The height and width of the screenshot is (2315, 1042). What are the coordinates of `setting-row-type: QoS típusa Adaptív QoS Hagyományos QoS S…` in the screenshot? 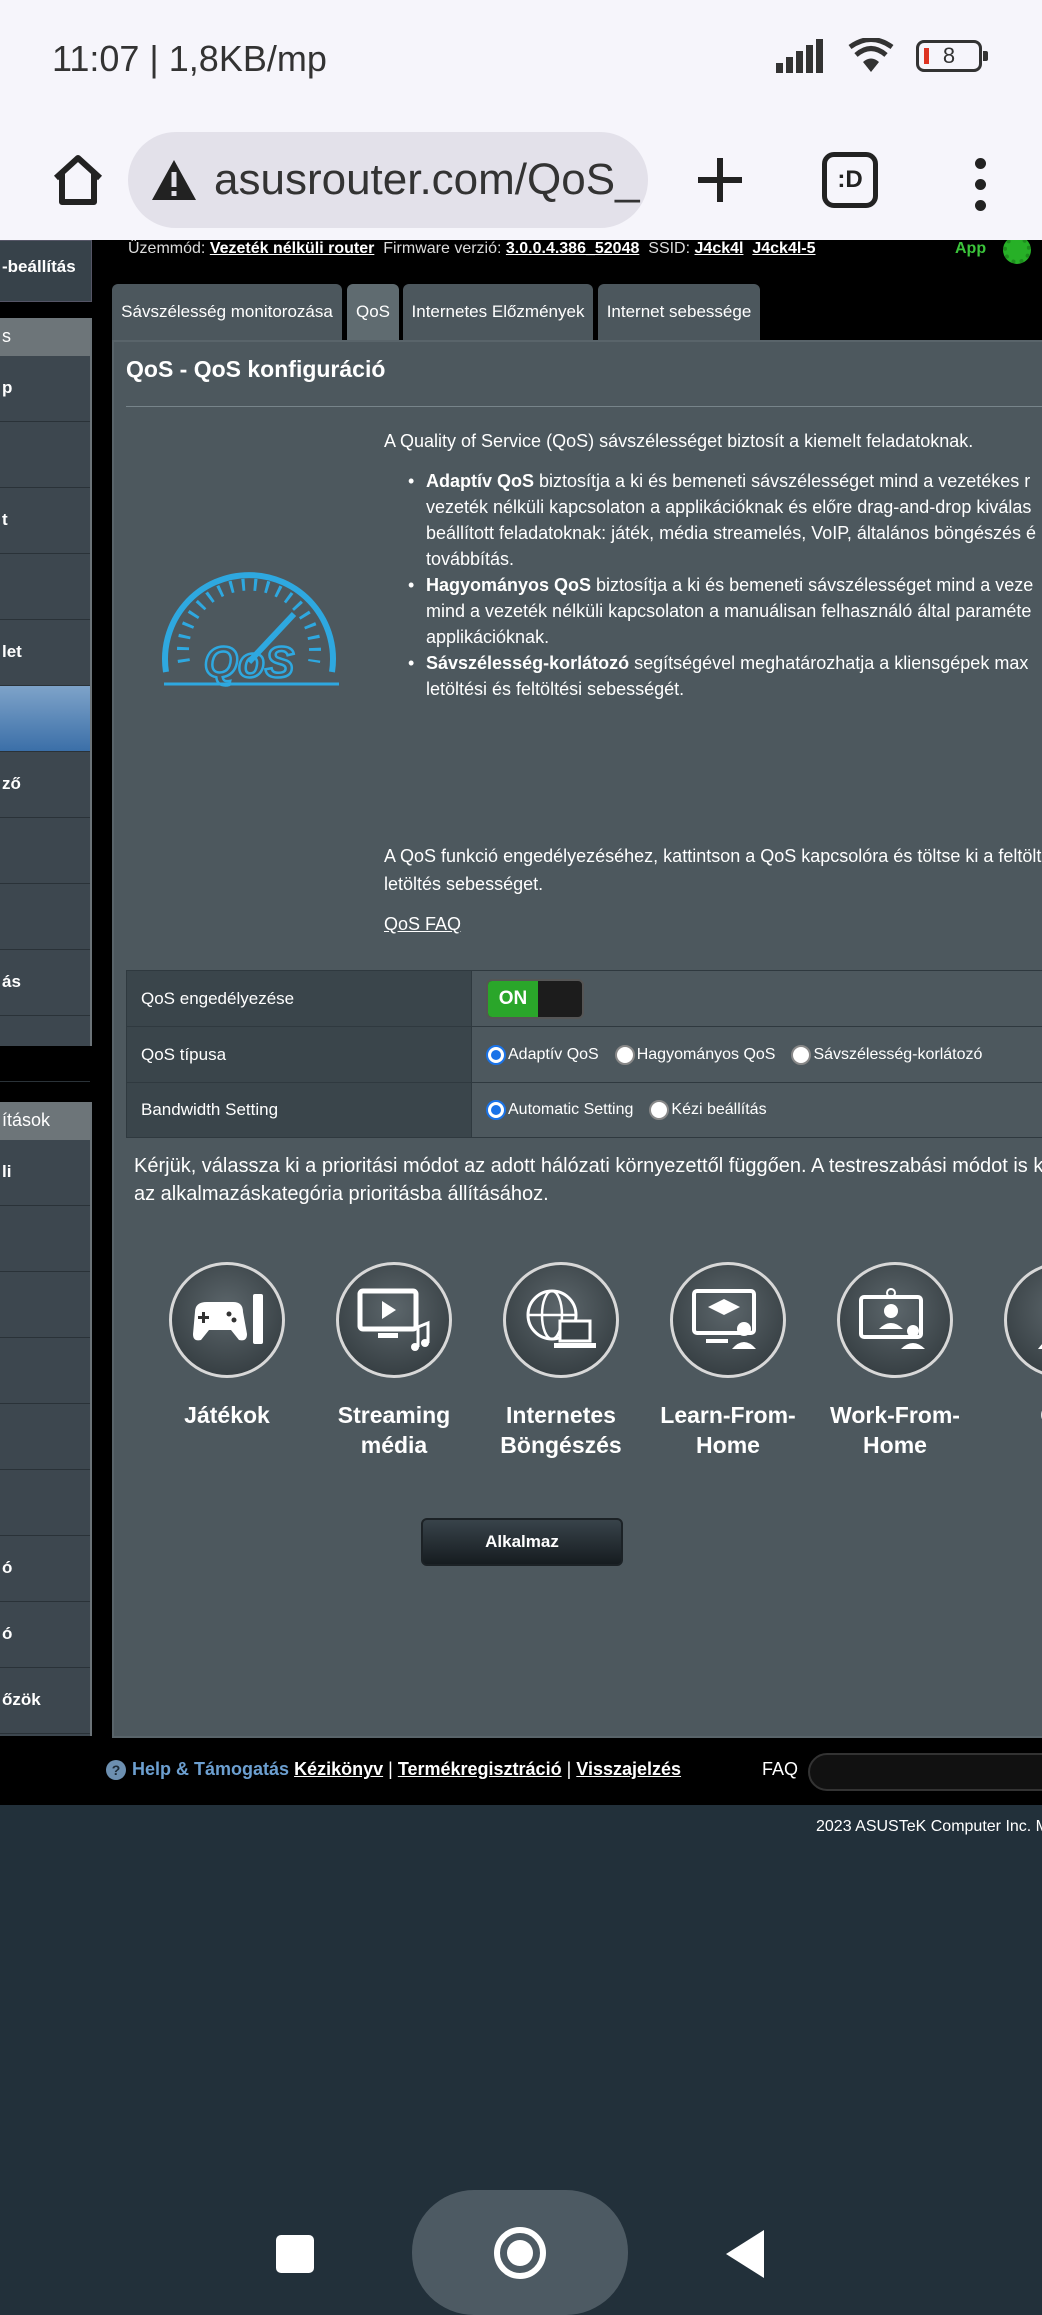 It's located at (584, 1054).